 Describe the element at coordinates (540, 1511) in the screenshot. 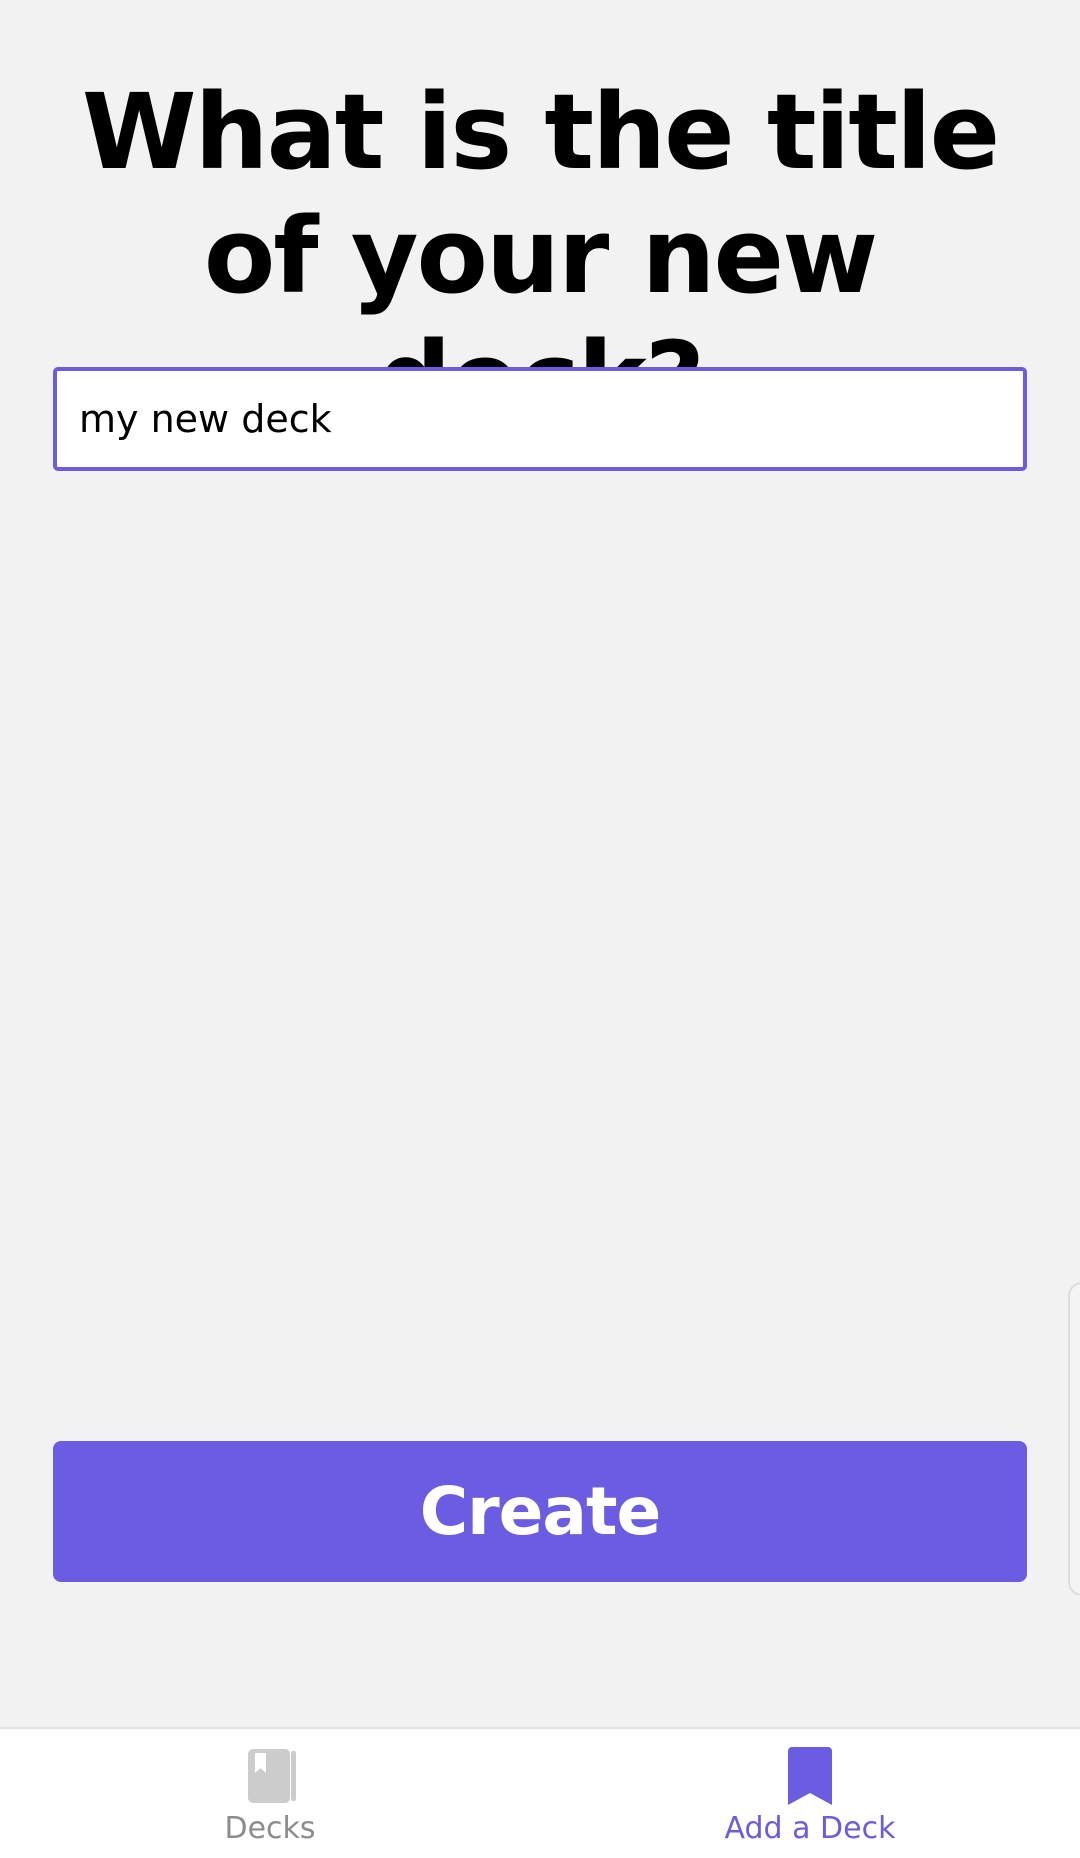

I see `create-button: Create` at that location.